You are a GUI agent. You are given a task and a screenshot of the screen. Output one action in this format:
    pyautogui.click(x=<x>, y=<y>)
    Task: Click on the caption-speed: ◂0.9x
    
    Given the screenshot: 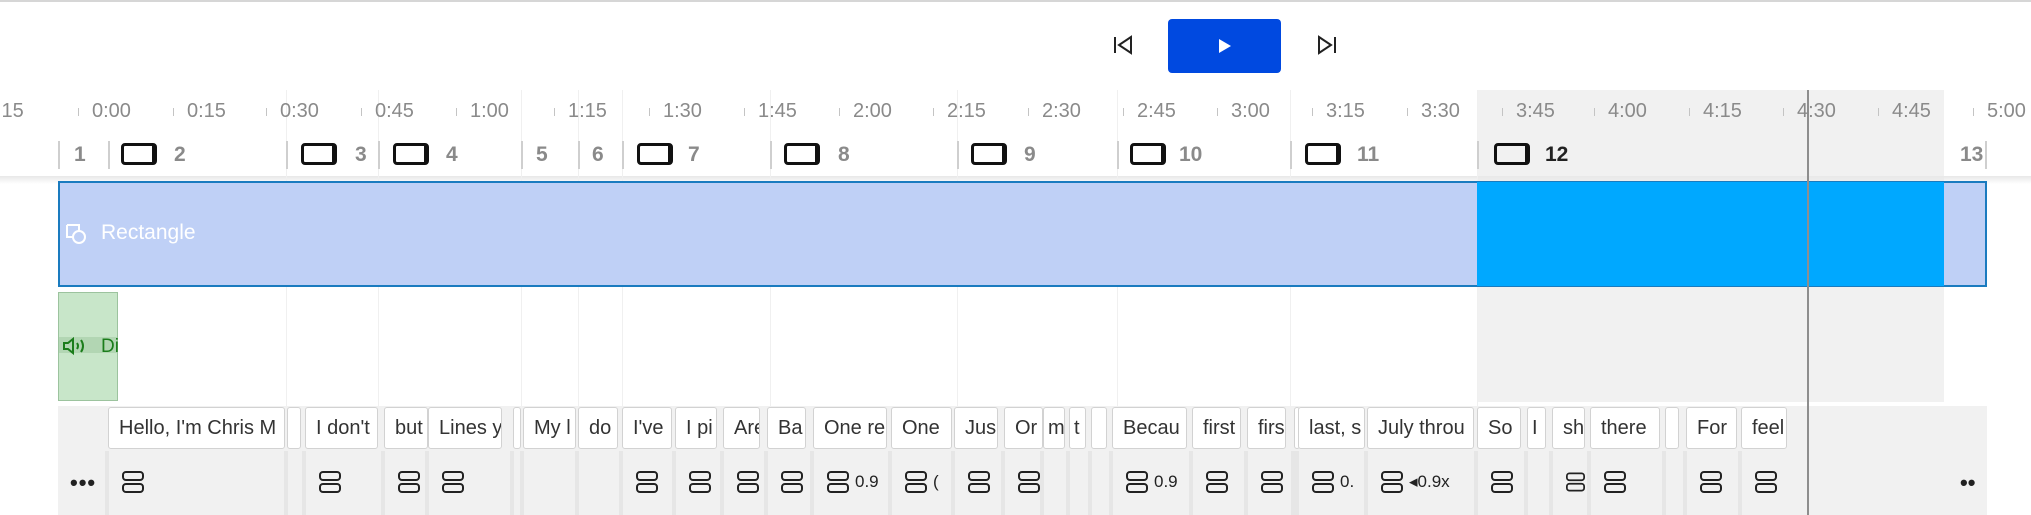 What is the action you would take?
    pyautogui.click(x=1429, y=482)
    